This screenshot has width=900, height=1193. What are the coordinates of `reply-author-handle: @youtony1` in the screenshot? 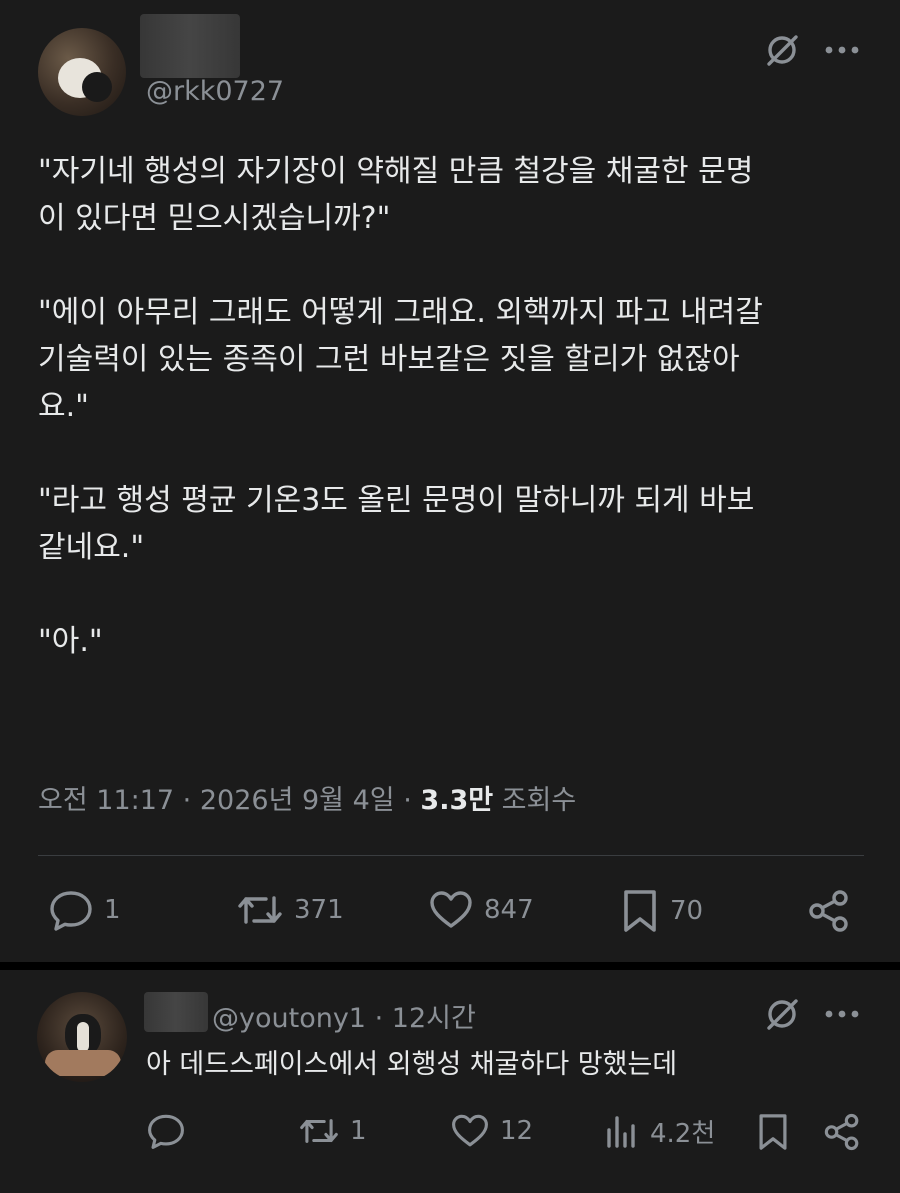 It's located at (289, 1018).